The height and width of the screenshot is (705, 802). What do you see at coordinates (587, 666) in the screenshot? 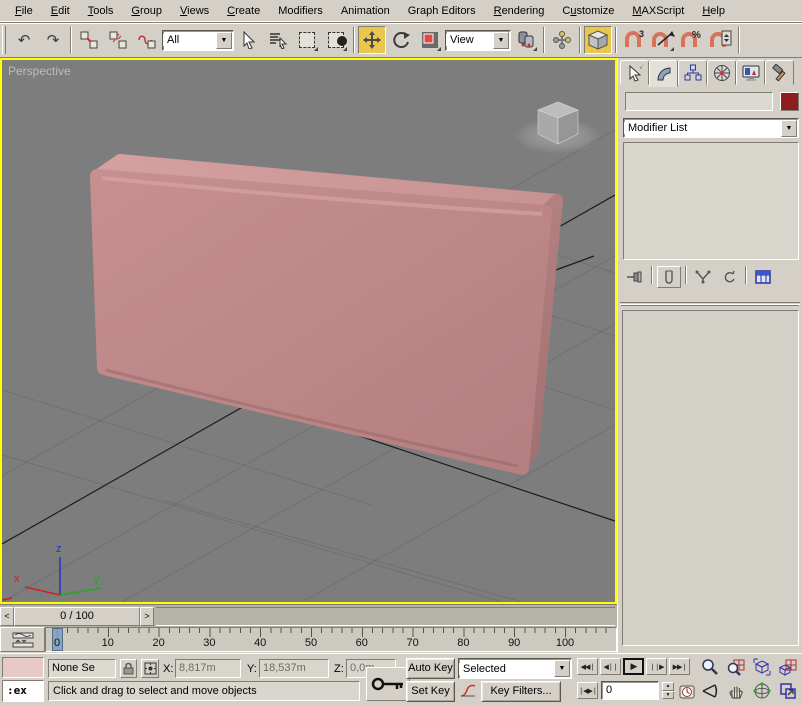
I see `go-to-start-button: ◀◀❘` at bounding box center [587, 666].